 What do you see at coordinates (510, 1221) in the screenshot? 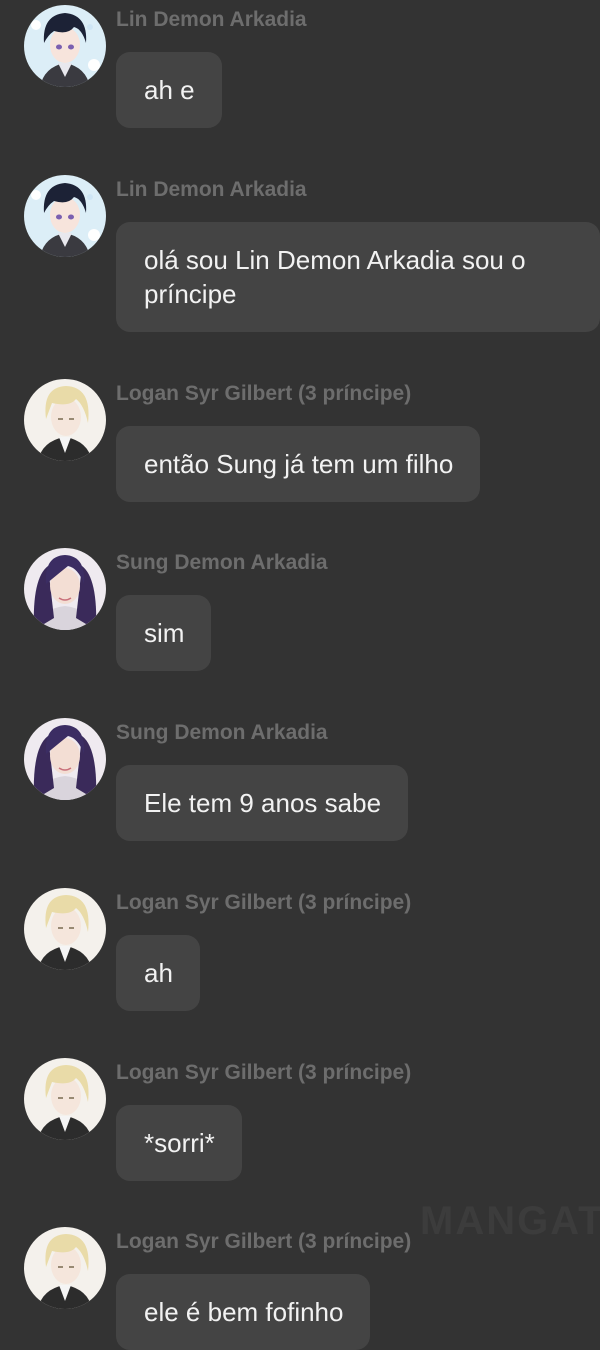
I see `watermark: MANGATO` at bounding box center [510, 1221].